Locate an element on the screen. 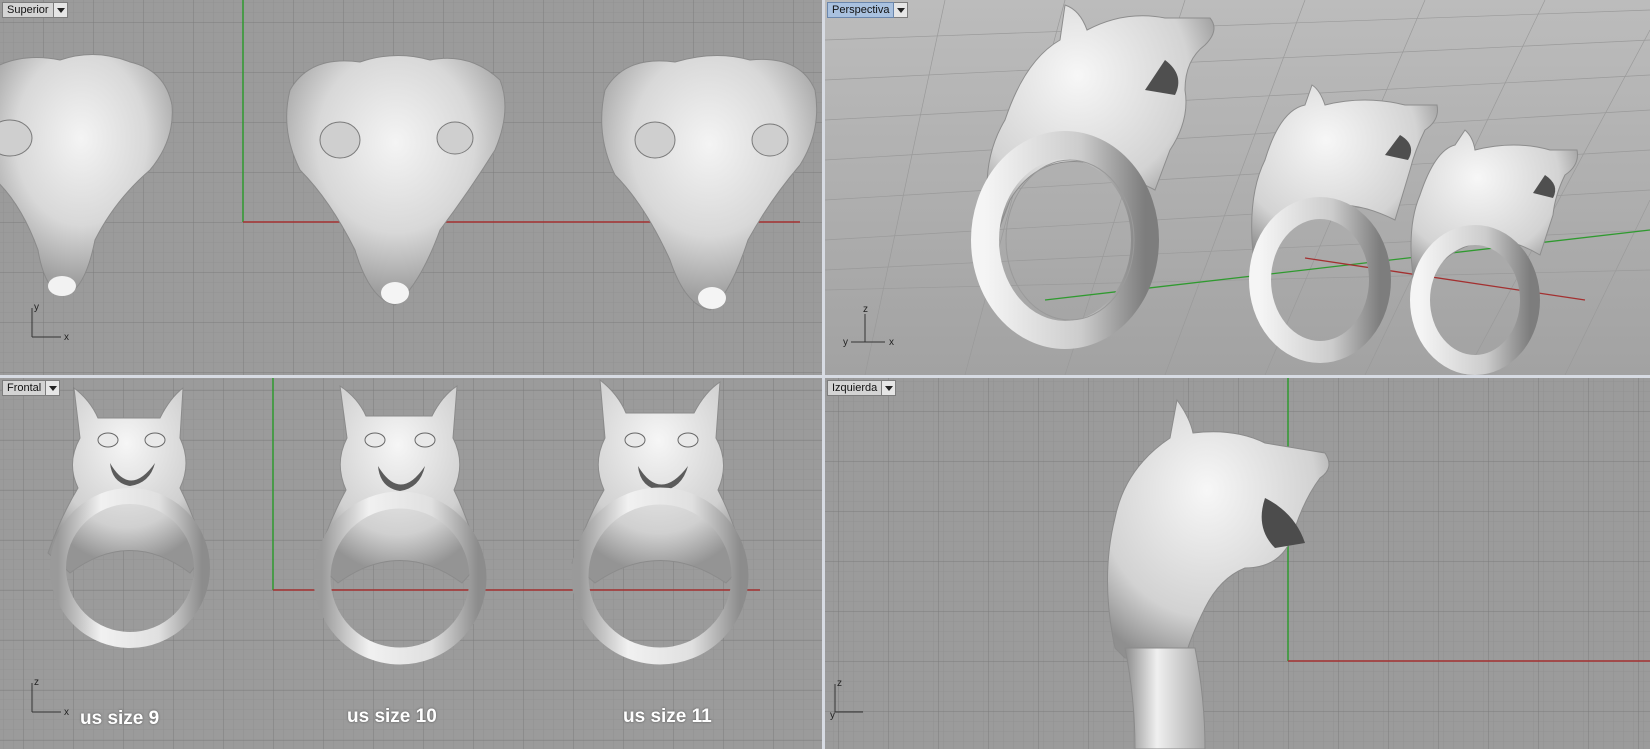  size-label-11: us size 11 is located at coordinates (667, 716).